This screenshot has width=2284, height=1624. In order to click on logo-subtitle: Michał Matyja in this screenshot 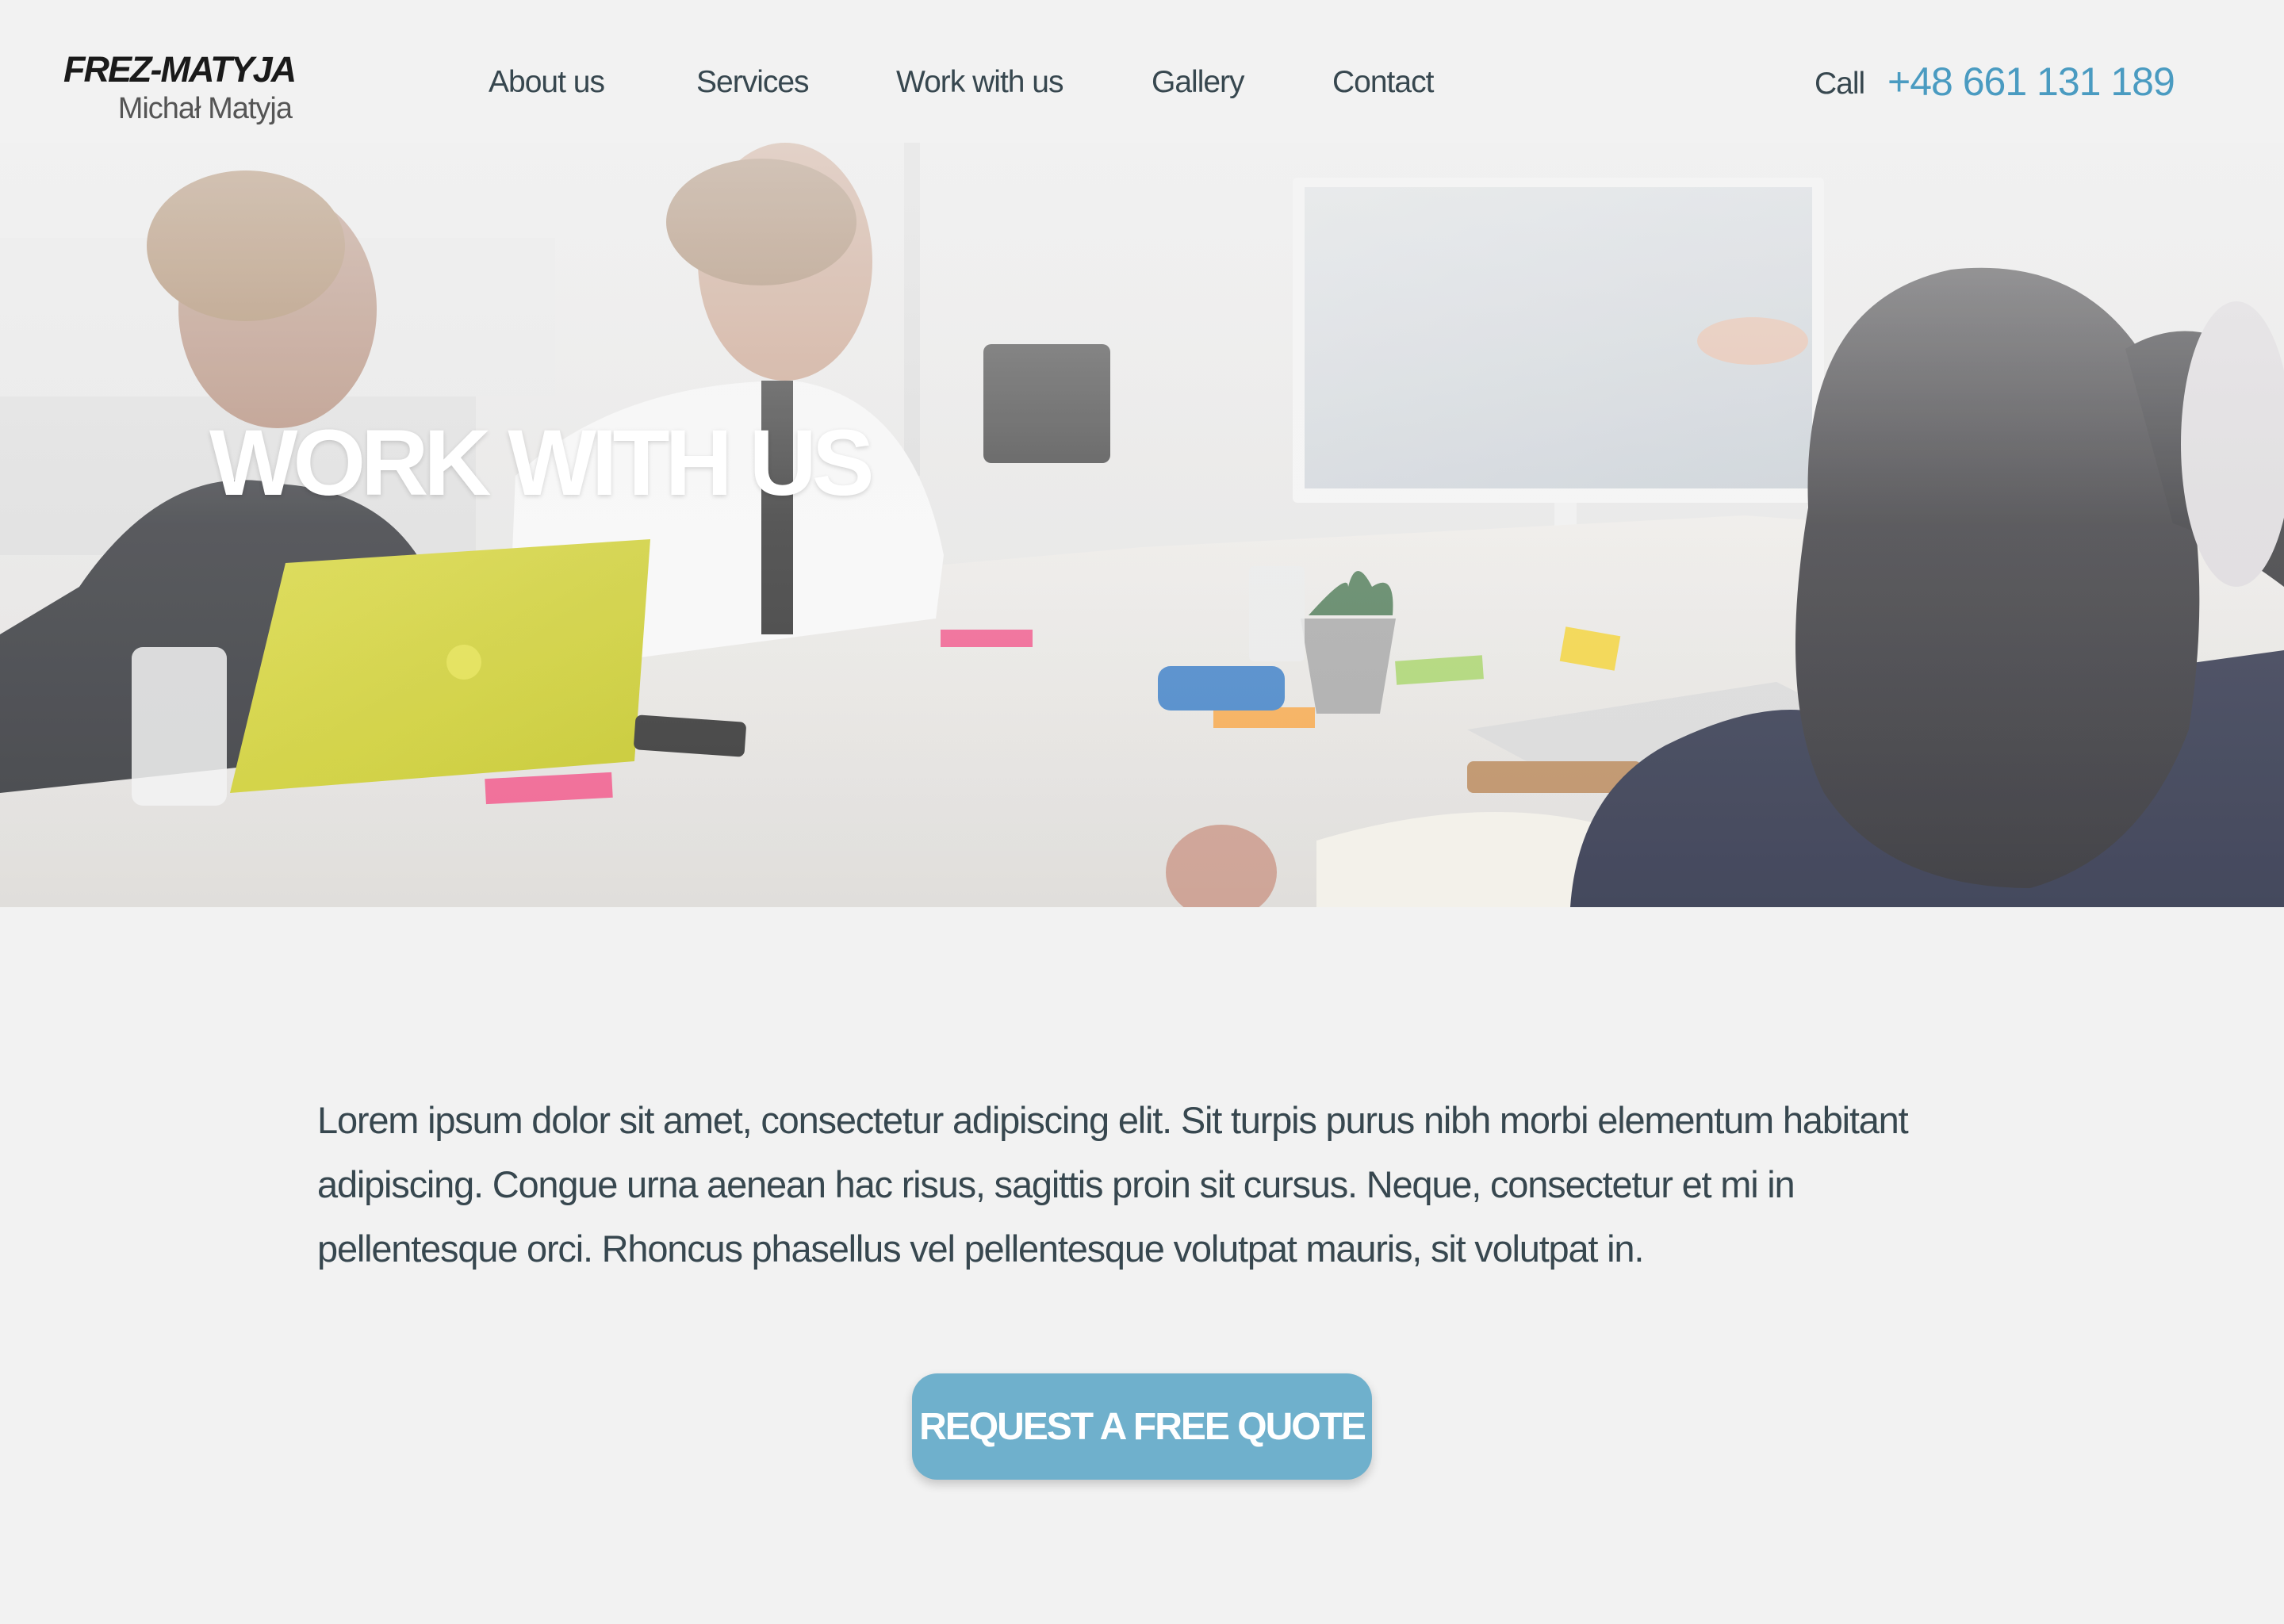, I will do `click(205, 108)`.